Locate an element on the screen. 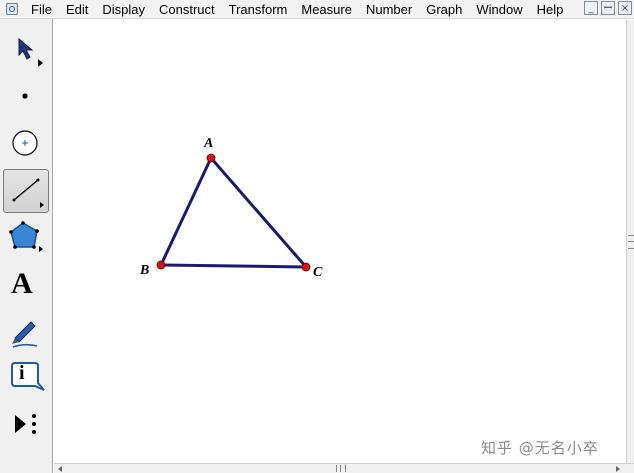 This screenshot has height=473, width=634. straightedge-segment-tool is located at coordinates (26, 191).